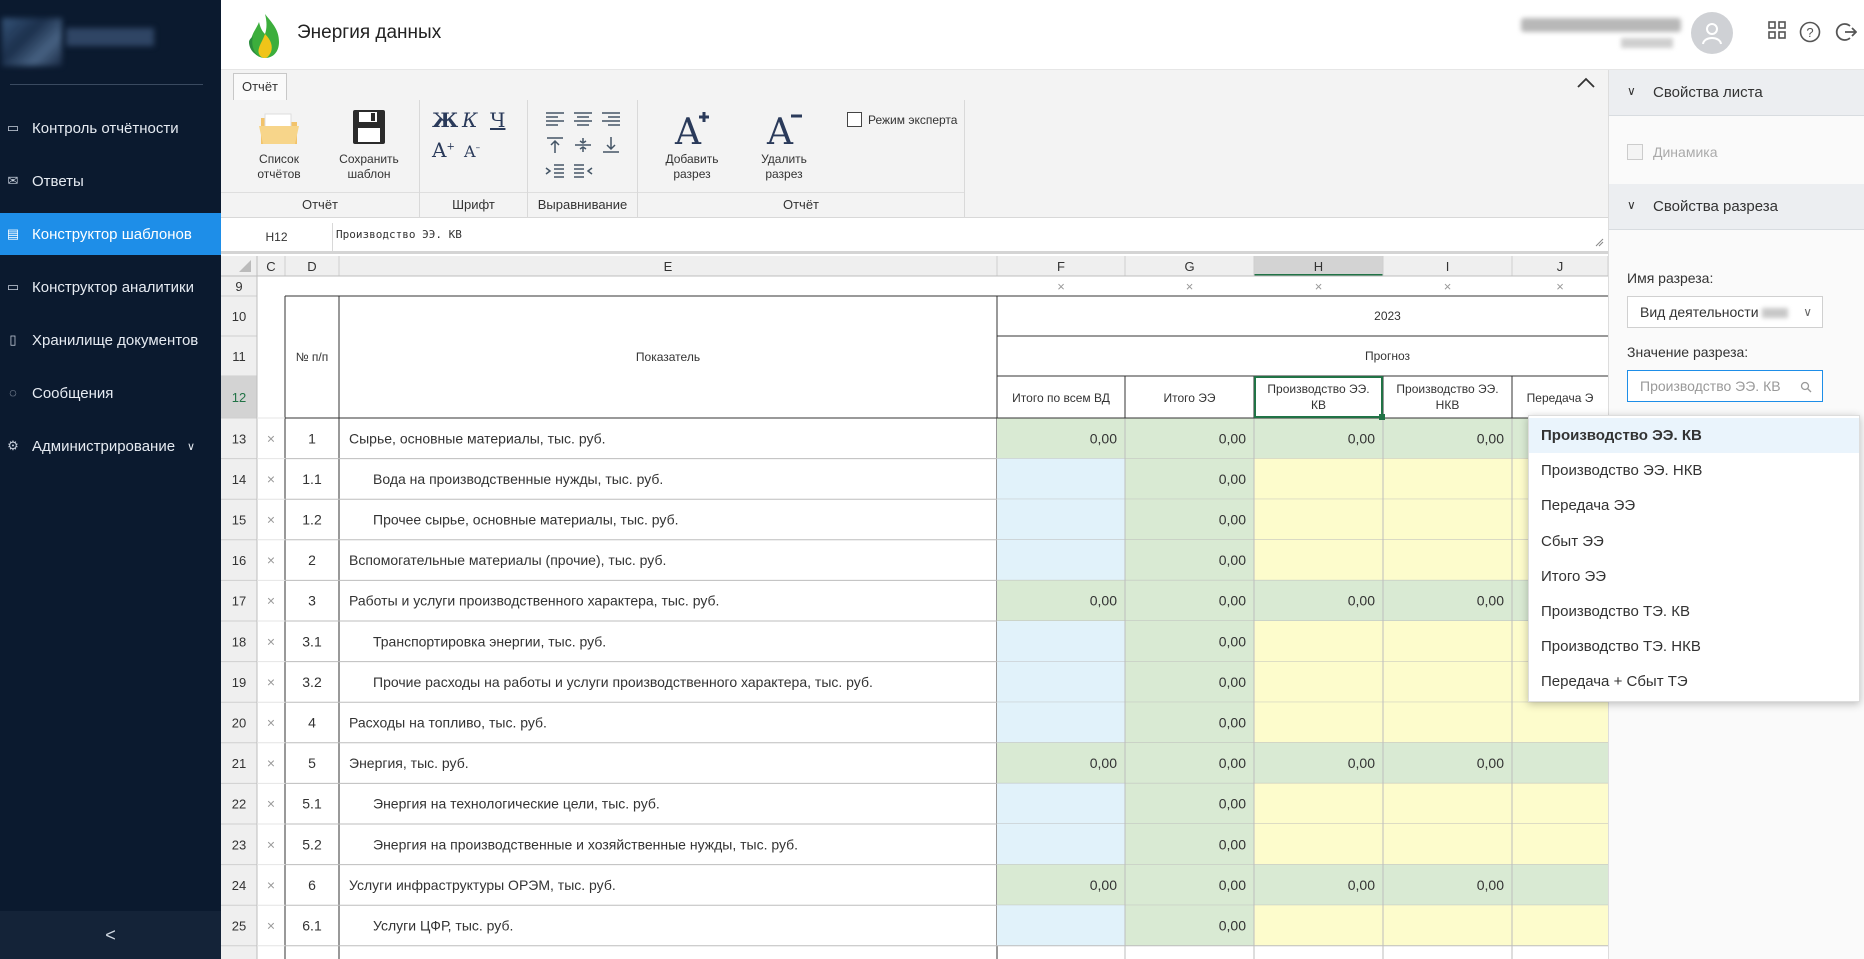  What do you see at coordinates (1586, 84) in the screenshot?
I see `collapse-ribbon-chevron-up-icon` at bounding box center [1586, 84].